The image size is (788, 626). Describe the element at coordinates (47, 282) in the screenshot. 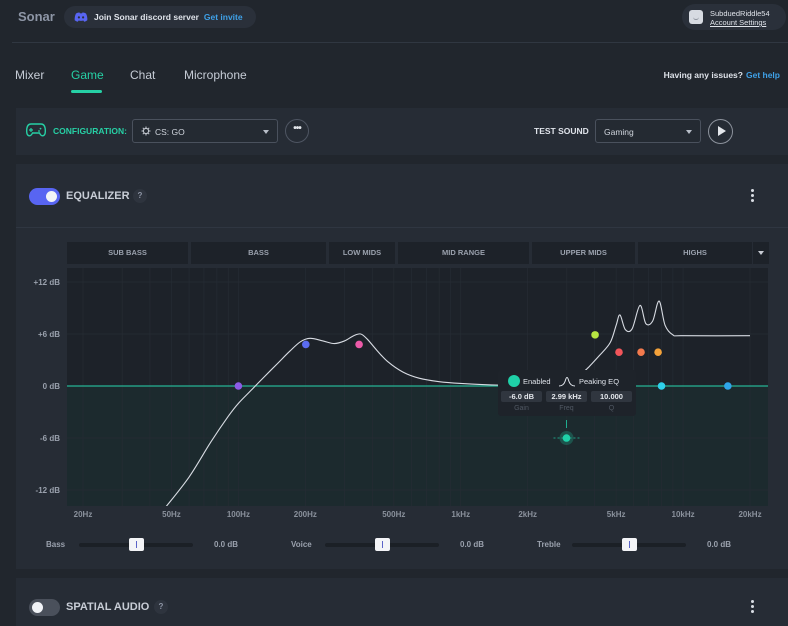

I see `y-tick-label: +12 dB` at that location.